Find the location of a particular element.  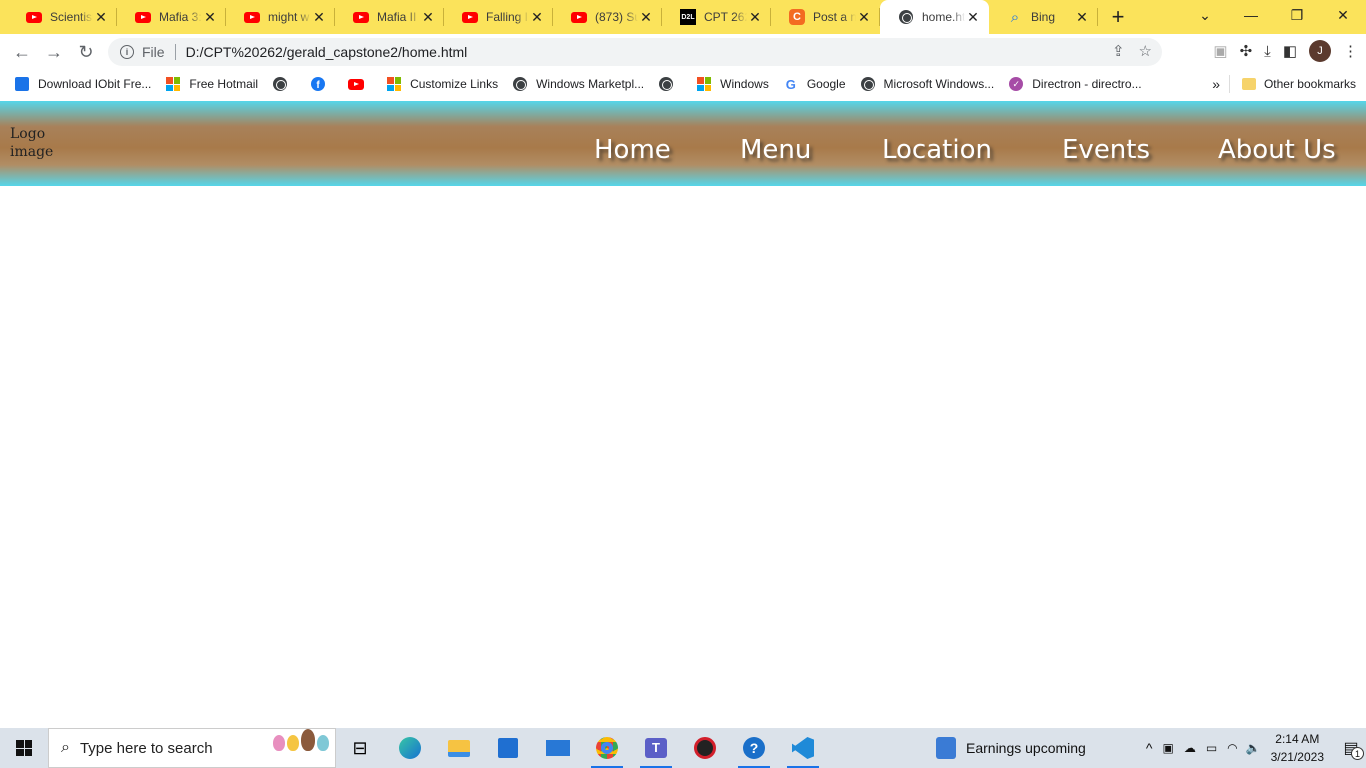

reload-button: ↻ is located at coordinates (86, 52).